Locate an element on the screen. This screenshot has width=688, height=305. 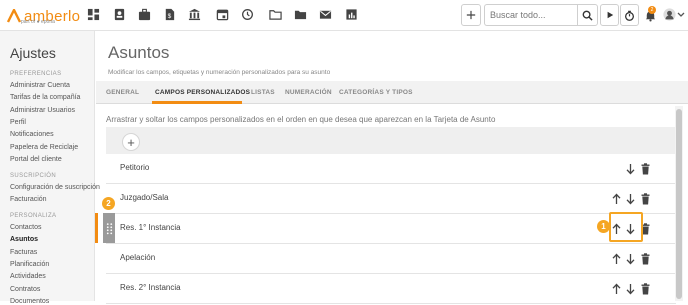
active-tab-indicator is located at coordinates (197, 102).